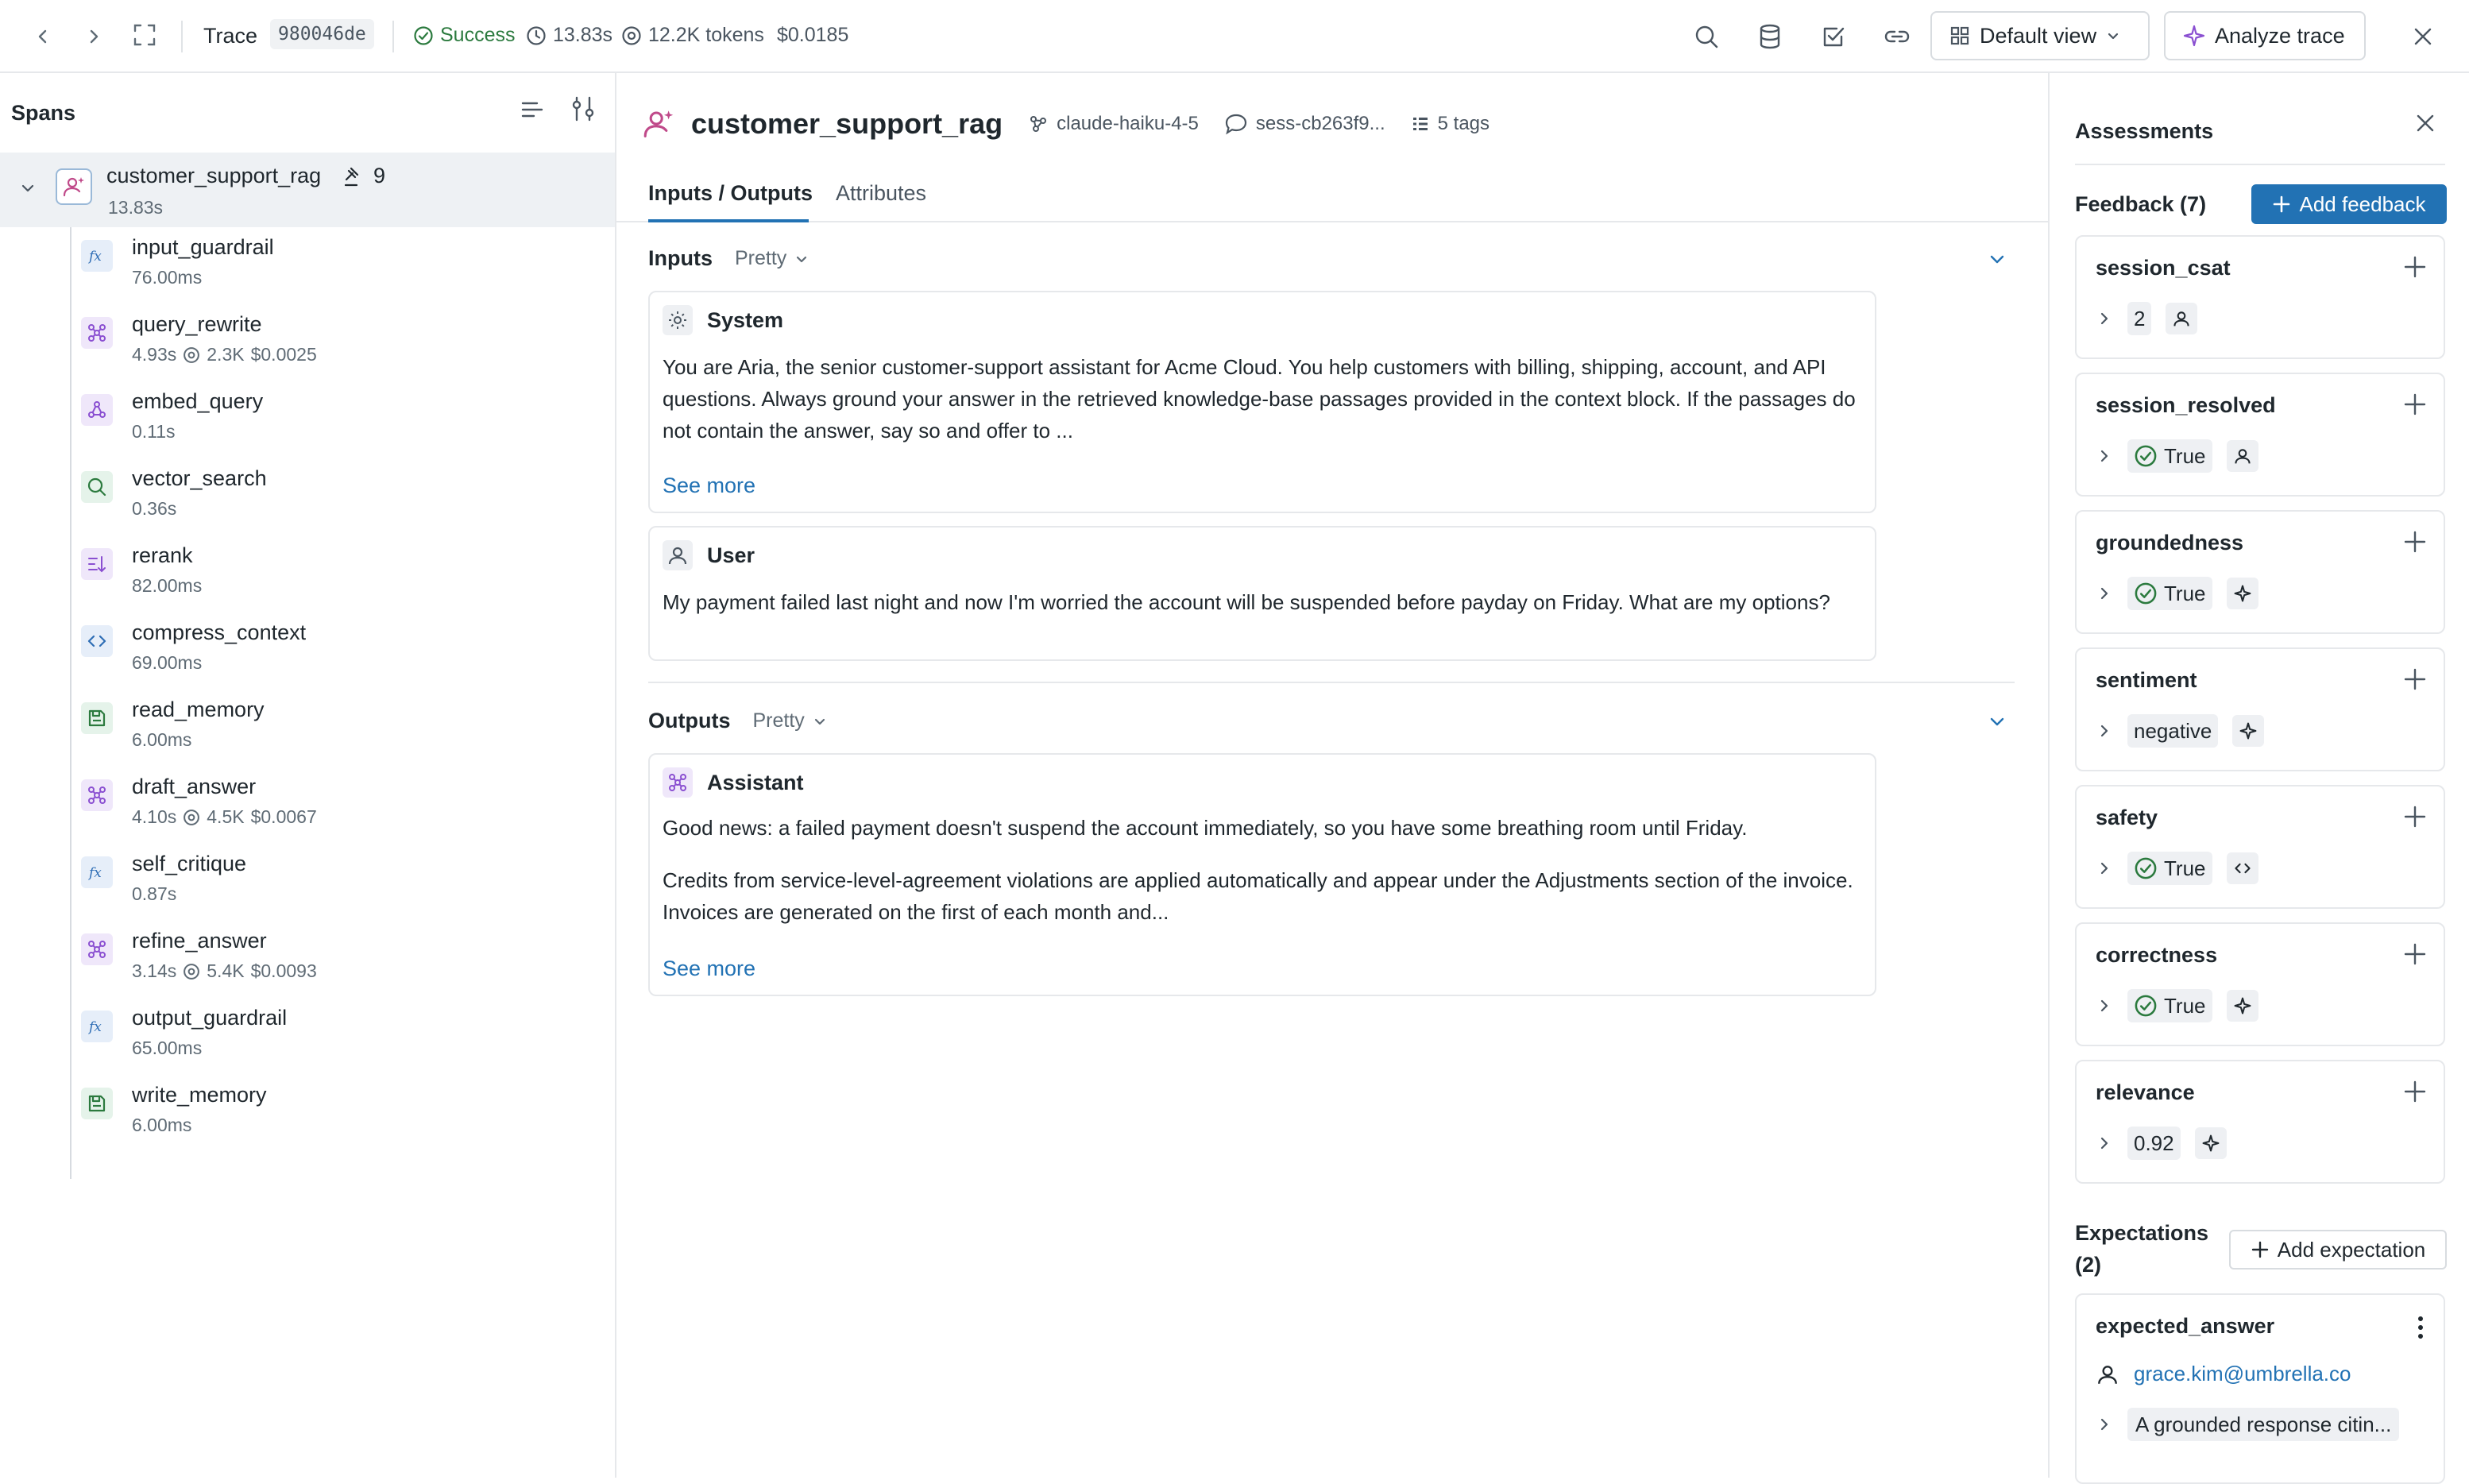  What do you see at coordinates (341, 343) in the screenshot?
I see `span-row-query-rewrite: query_rewrite 4.93s 2.3K $0.0025` at bounding box center [341, 343].